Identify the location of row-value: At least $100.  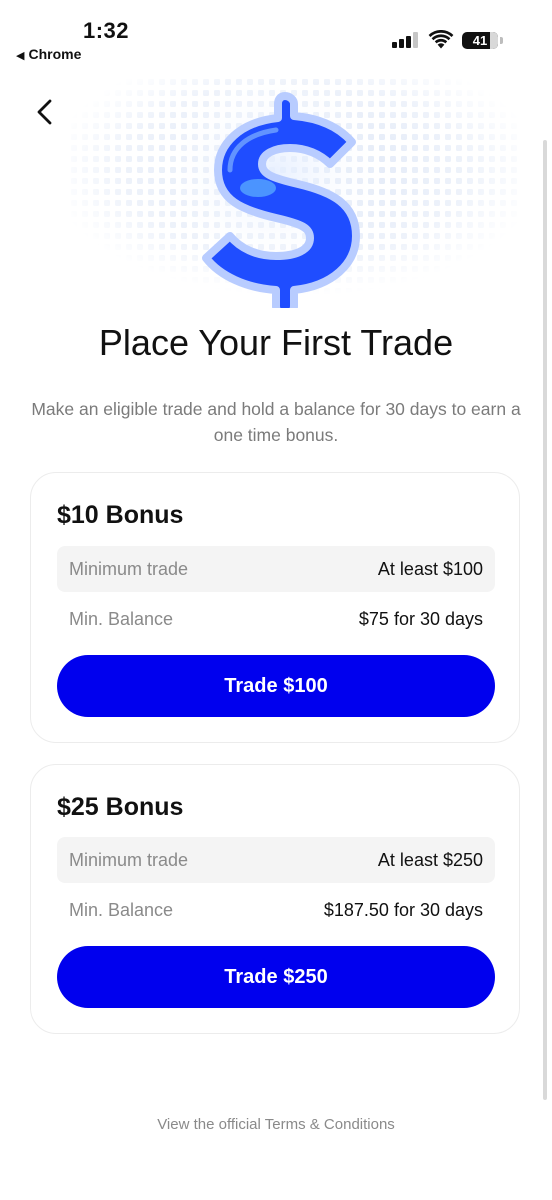
(430, 569).